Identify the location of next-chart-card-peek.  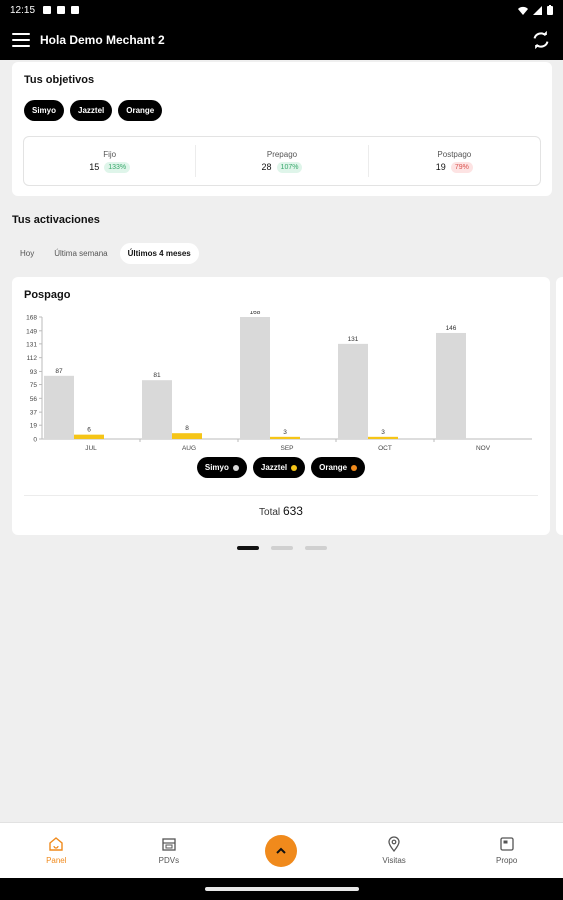
(559, 406).